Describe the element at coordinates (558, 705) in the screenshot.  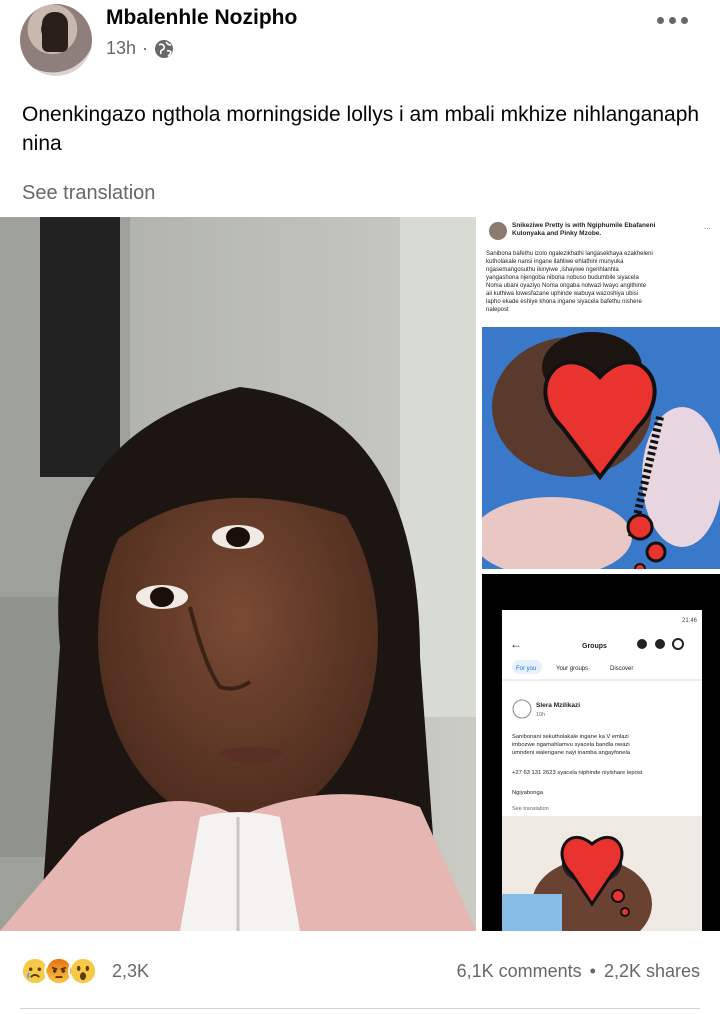
I see `svg-text: Slera Mzilikazi` at that location.